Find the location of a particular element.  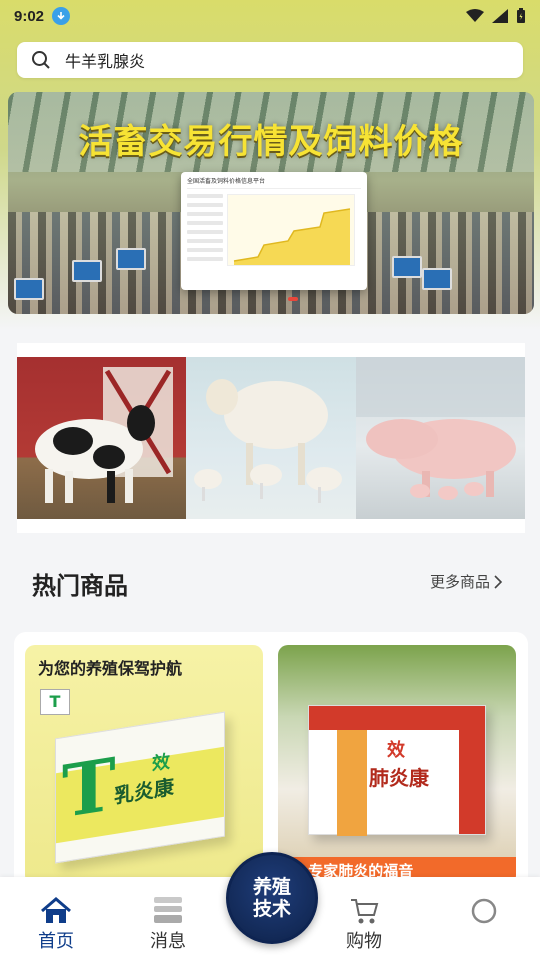

download-icon is located at coordinates (61, 16).